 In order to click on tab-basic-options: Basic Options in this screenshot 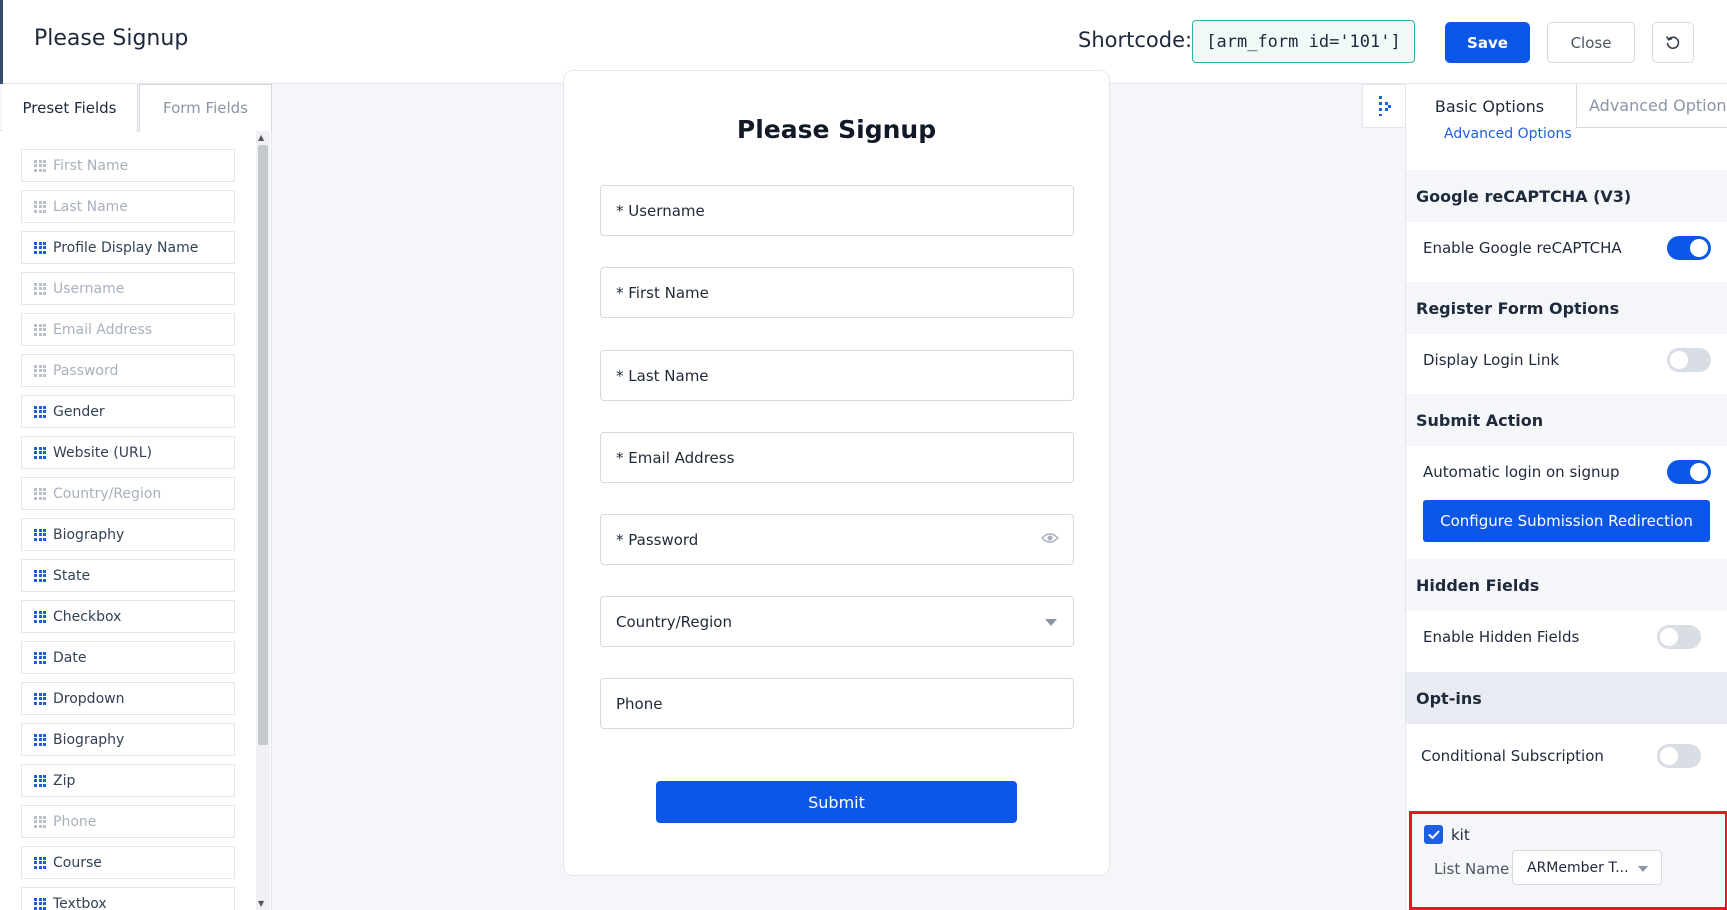, I will do `click(1489, 106)`.